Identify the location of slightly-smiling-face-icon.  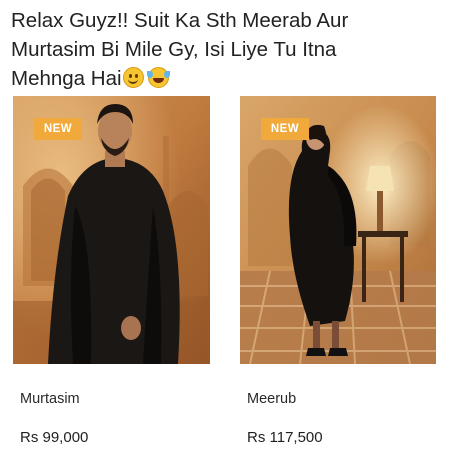
(133, 77).